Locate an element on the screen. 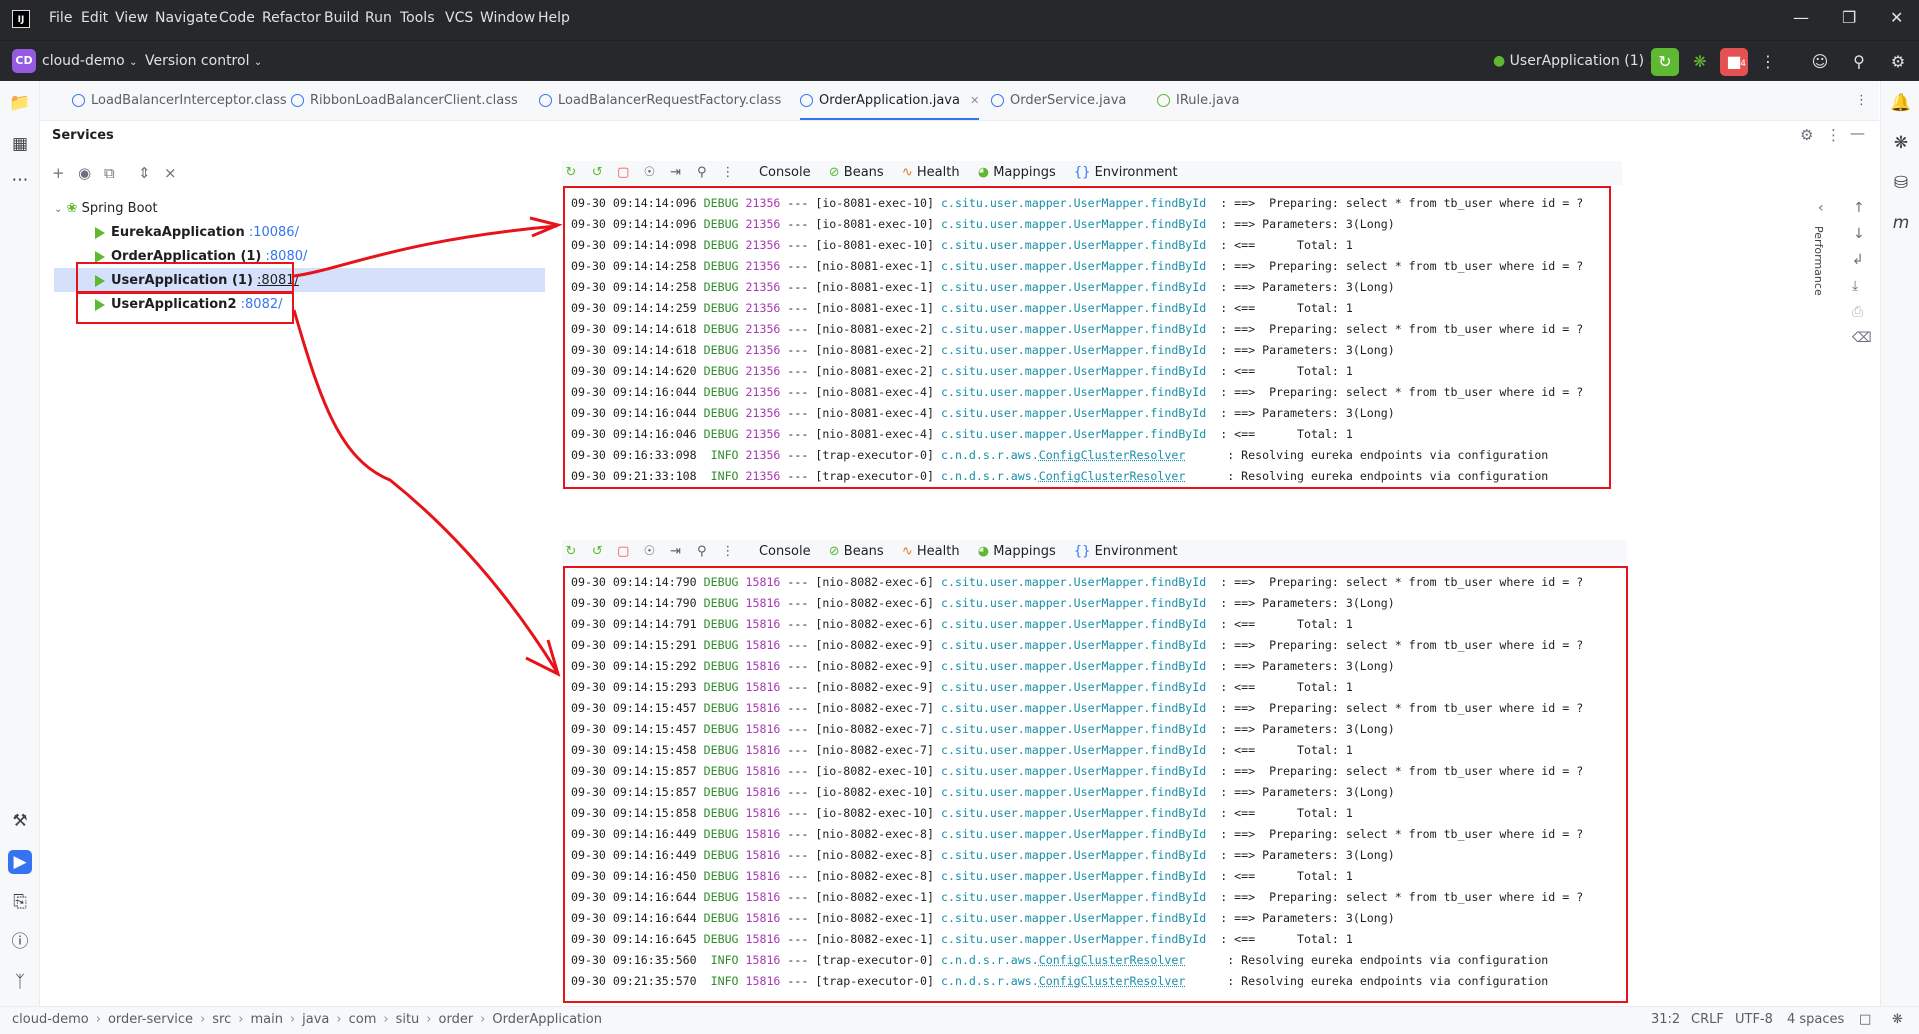 This screenshot has height=1034, width=1919. breadcrumb-item: src is located at coordinates (221, 1019).